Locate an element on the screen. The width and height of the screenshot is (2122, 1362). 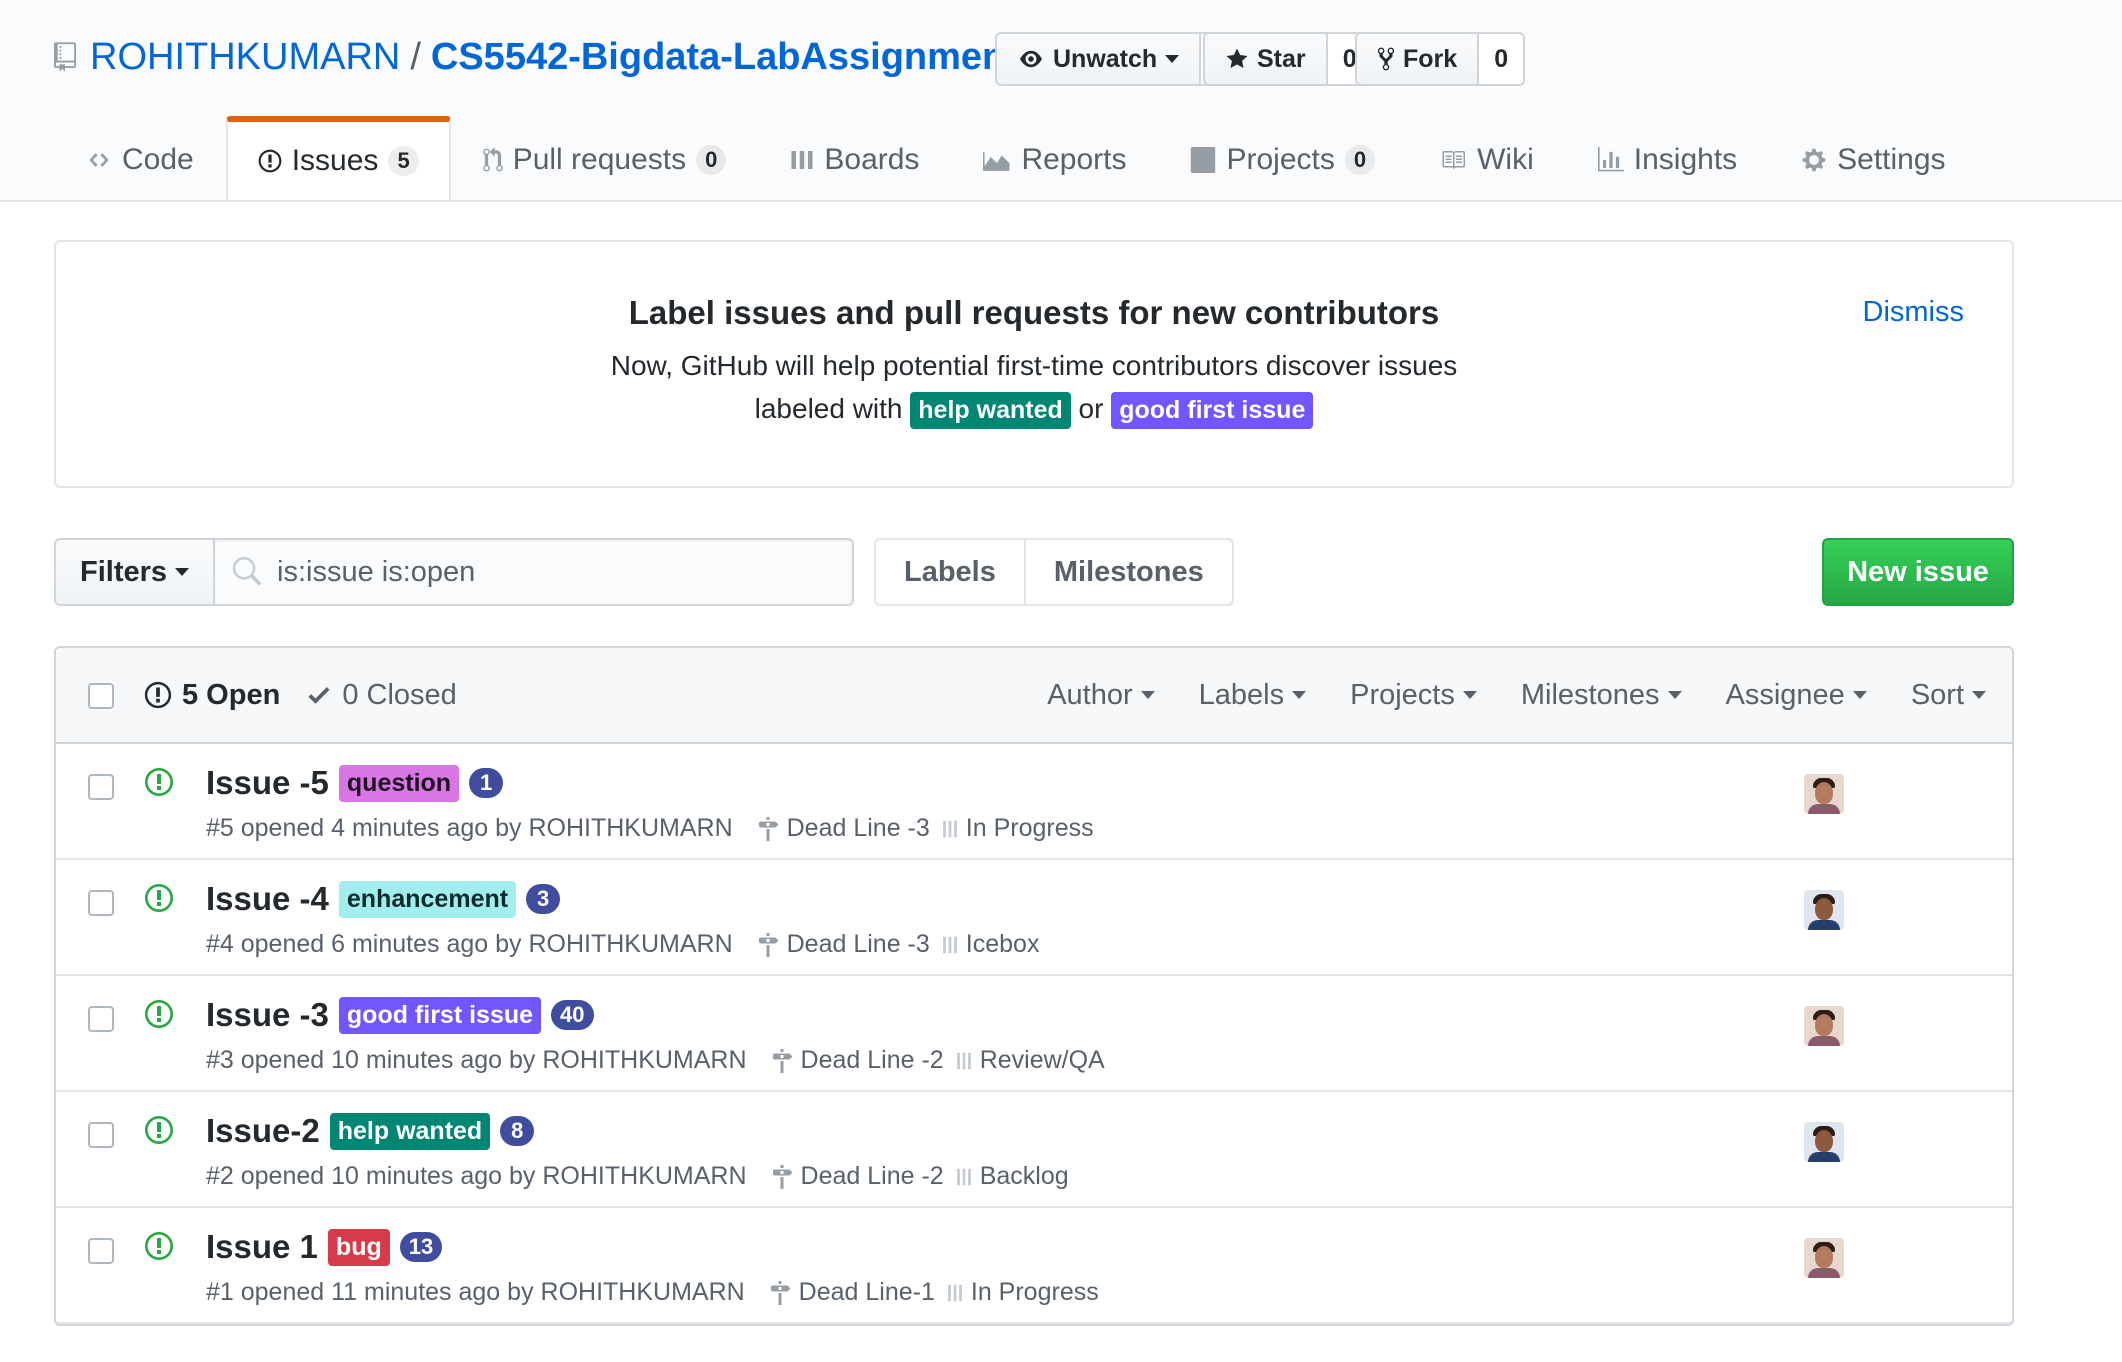
labels-link: Labels is located at coordinates (950, 572).